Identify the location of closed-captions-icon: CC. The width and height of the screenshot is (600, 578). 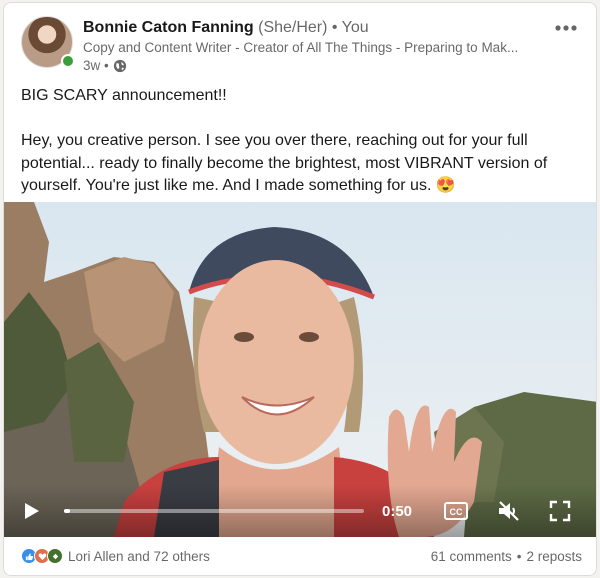
(456, 511).